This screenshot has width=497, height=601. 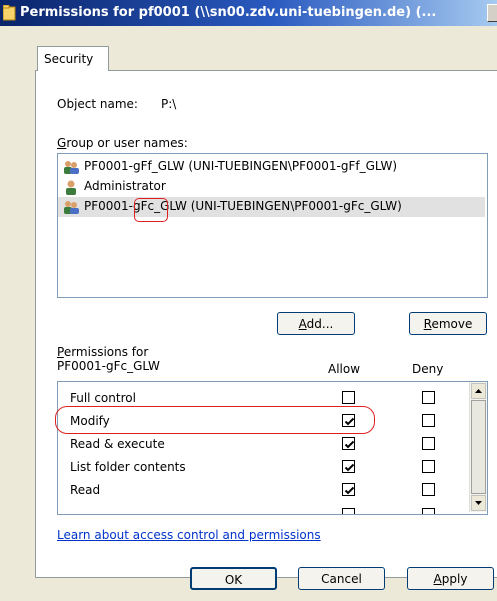 What do you see at coordinates (108, 366) in the screenshot?
I see `permissions-principal-label: PF0001-gFc_GLW` at bounding box center [108, 366].